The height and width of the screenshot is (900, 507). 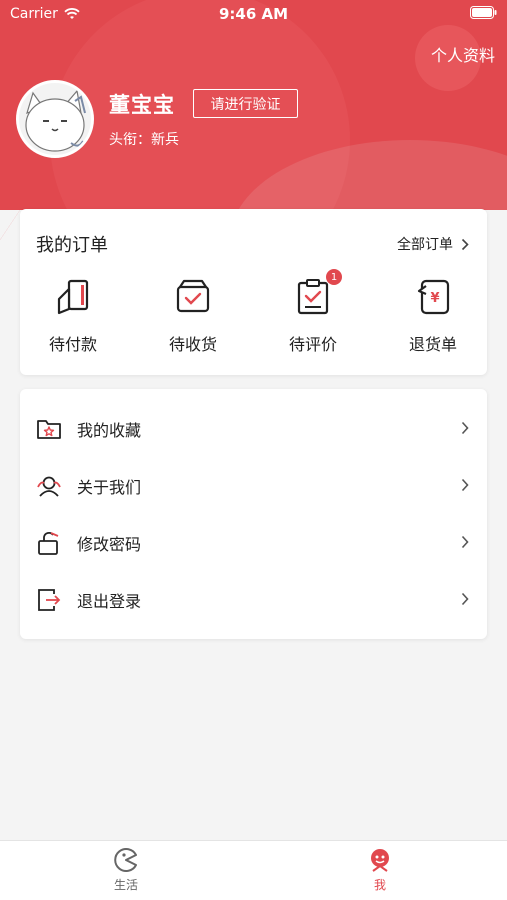 I want to click on order-label: 退货单, so click(x=432, y=344).